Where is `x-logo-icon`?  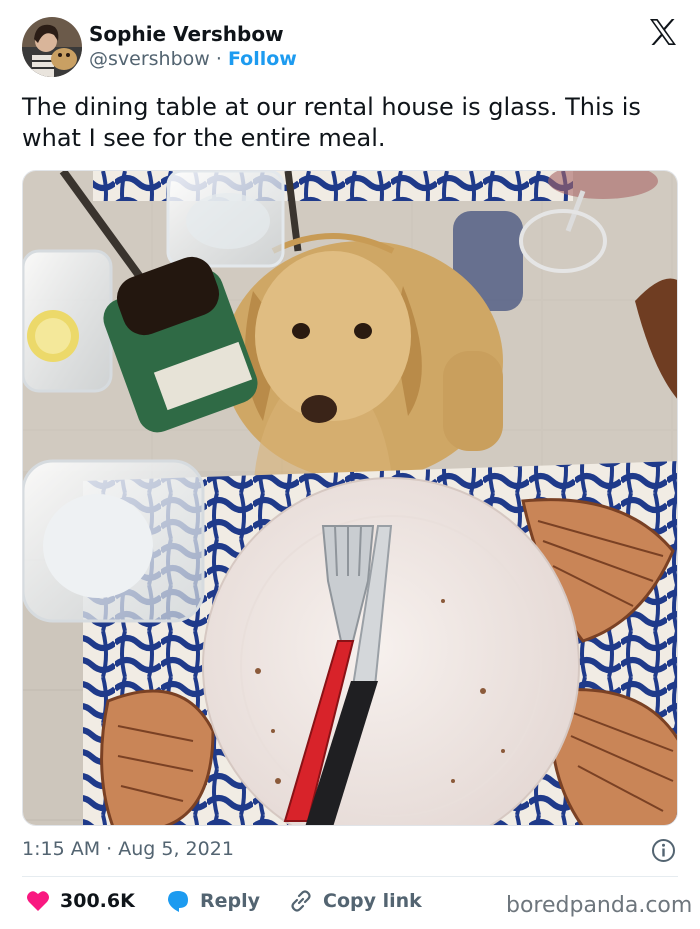 x-logo-icon is located at coordinates (663, 32).